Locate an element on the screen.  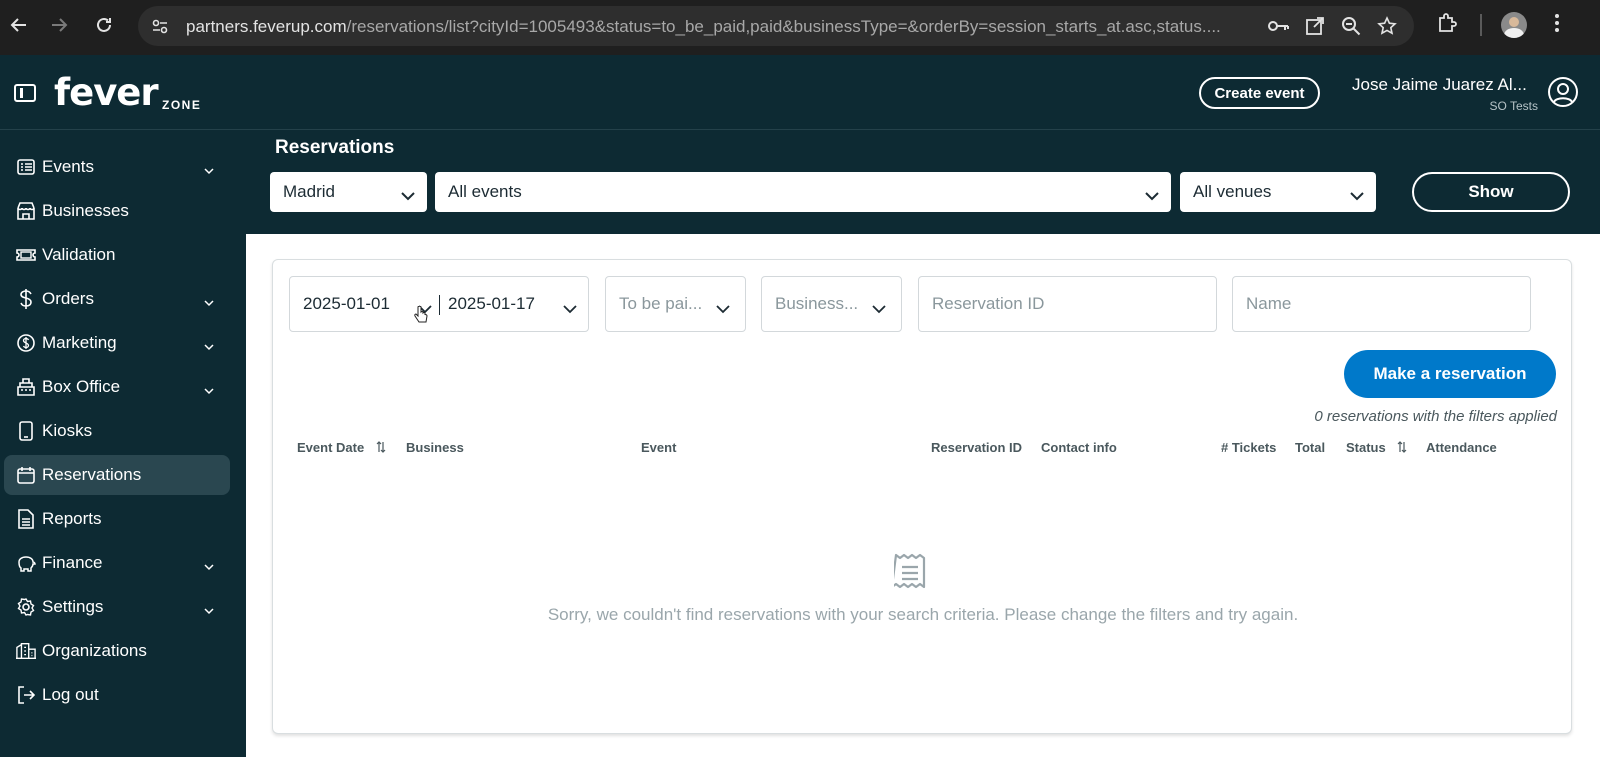
sidebar-item-label: Reports is located at coordinates (72, 518).